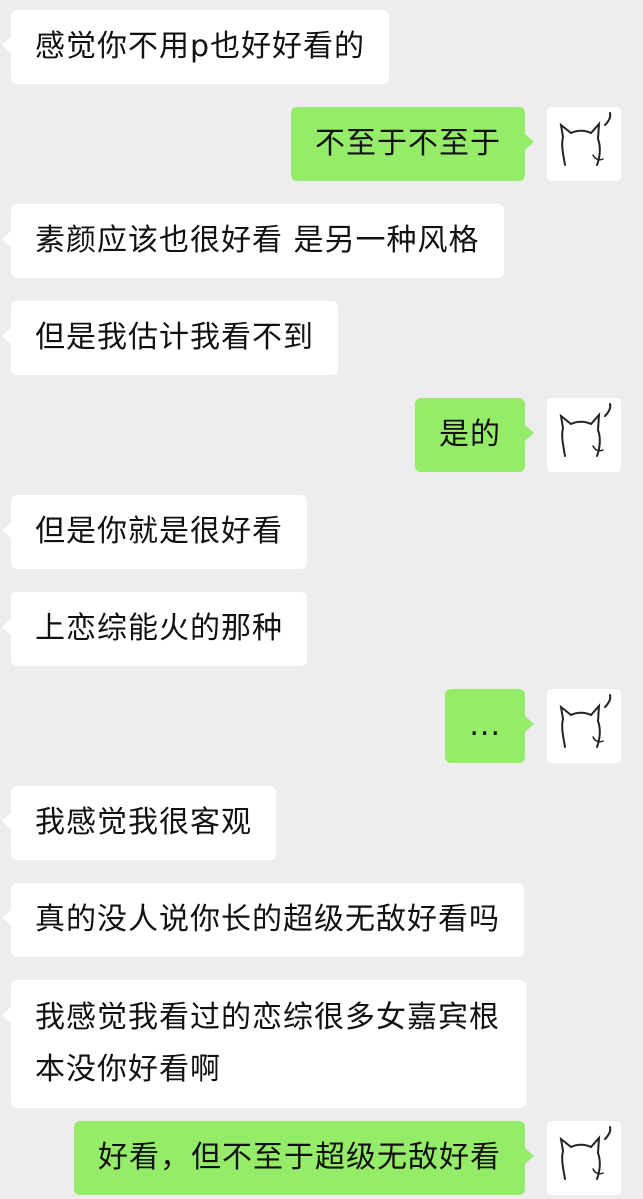 This screenshot has height=1199, width=643. I want to click on incoming-message: 真的没人说你长的超级无敌好看吗, so click(263, 920).